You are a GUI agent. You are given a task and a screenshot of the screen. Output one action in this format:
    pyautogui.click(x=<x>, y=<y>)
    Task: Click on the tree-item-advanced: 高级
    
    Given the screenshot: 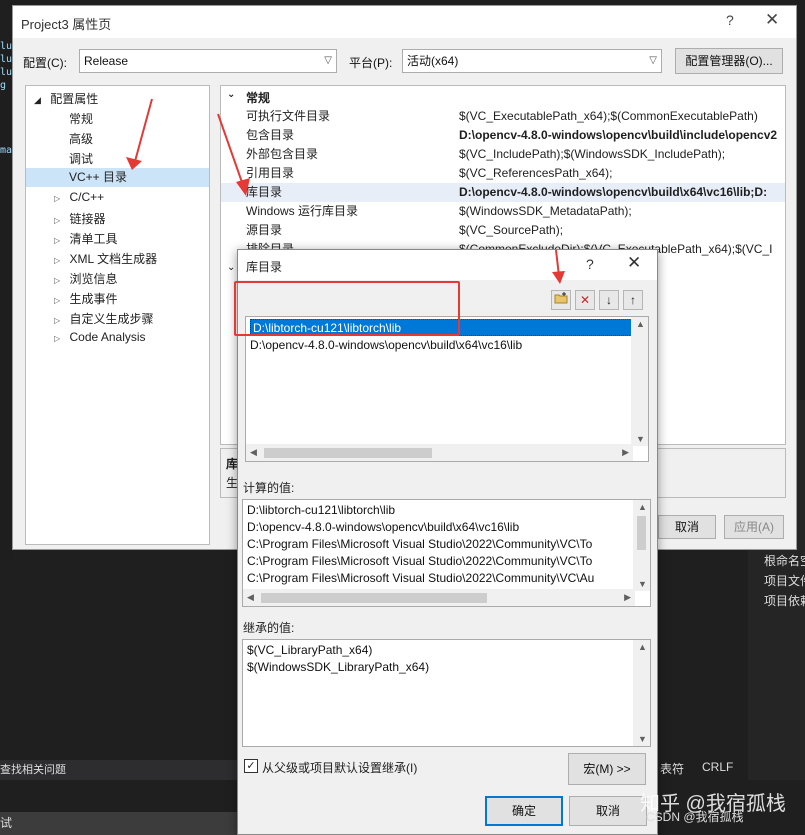 What is the action you would take?
    pyautogui.click(x=81, y=138)
    